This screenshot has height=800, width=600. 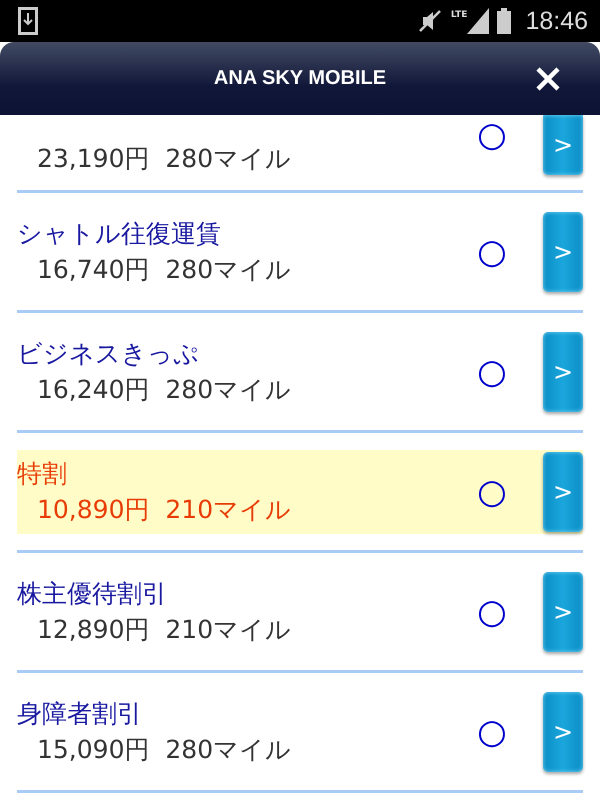 I want to click on fare-name: 特割, so click(x=42, y=474).